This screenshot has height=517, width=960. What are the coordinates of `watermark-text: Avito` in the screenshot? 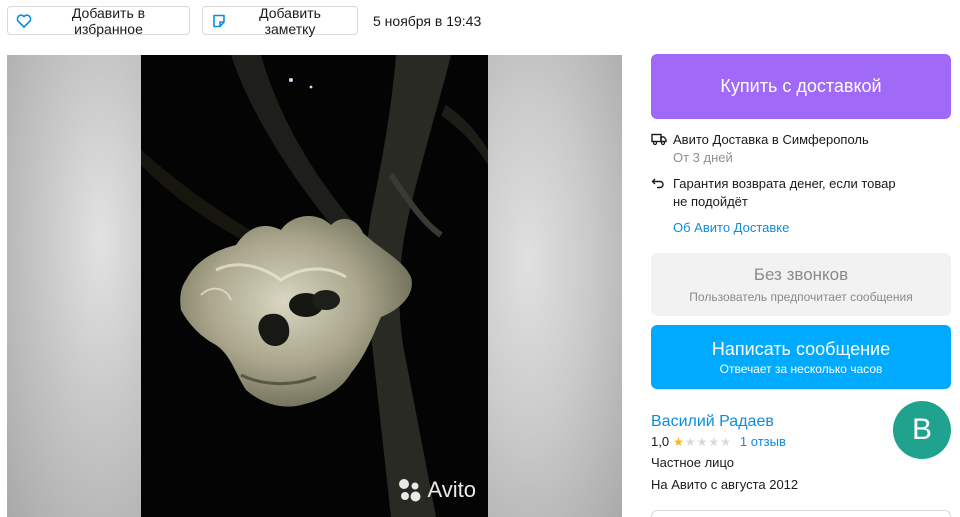 It's located at (451, 489).